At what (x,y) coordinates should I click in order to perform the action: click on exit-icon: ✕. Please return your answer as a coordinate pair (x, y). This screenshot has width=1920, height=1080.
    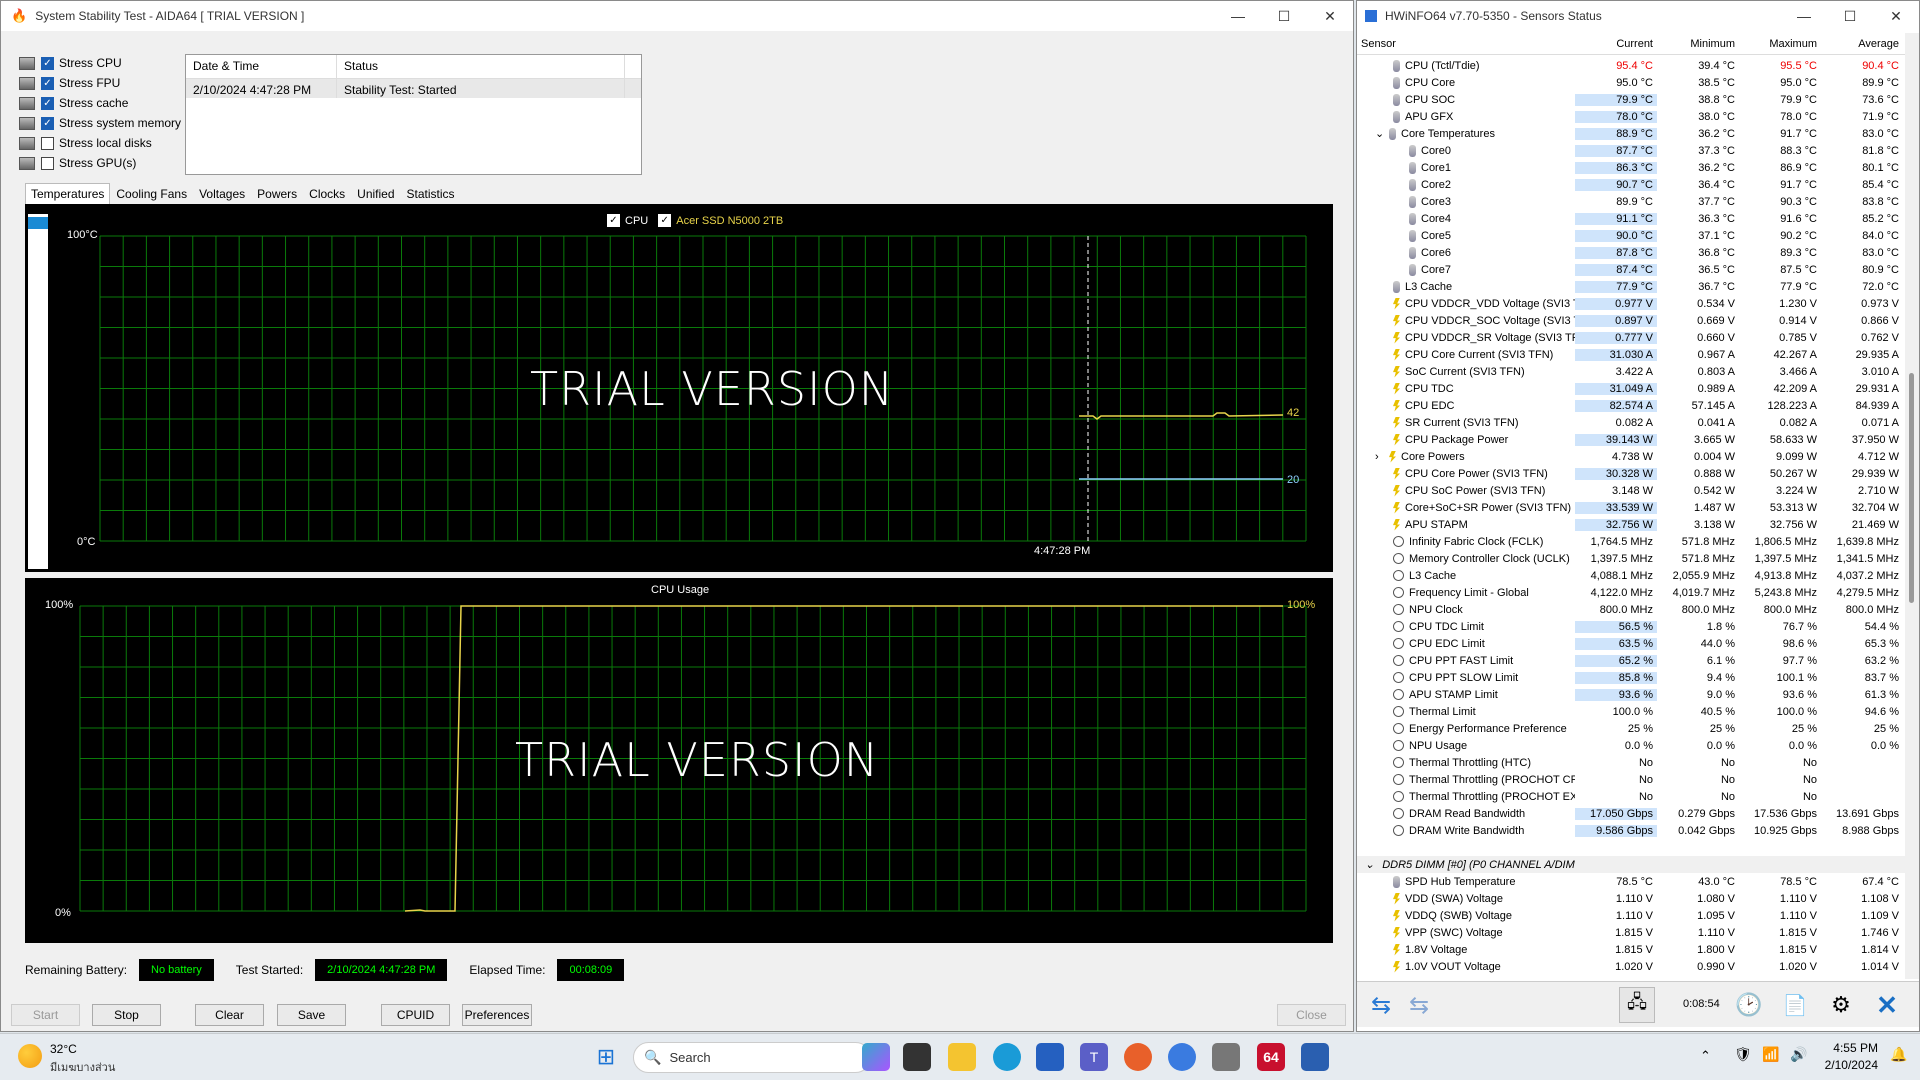
    Looking at the image, I should click on (1887, 1005).